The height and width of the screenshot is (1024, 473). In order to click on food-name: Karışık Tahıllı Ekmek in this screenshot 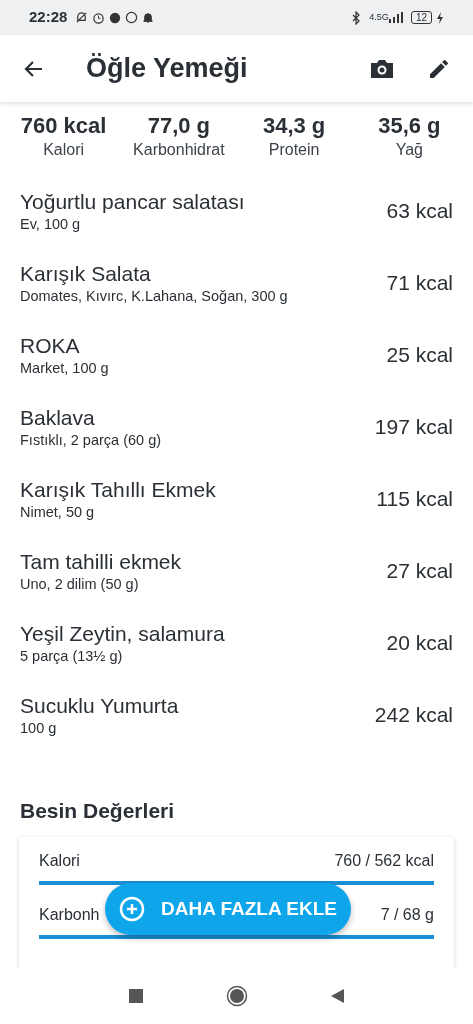, I will do `click(118, 489)`.